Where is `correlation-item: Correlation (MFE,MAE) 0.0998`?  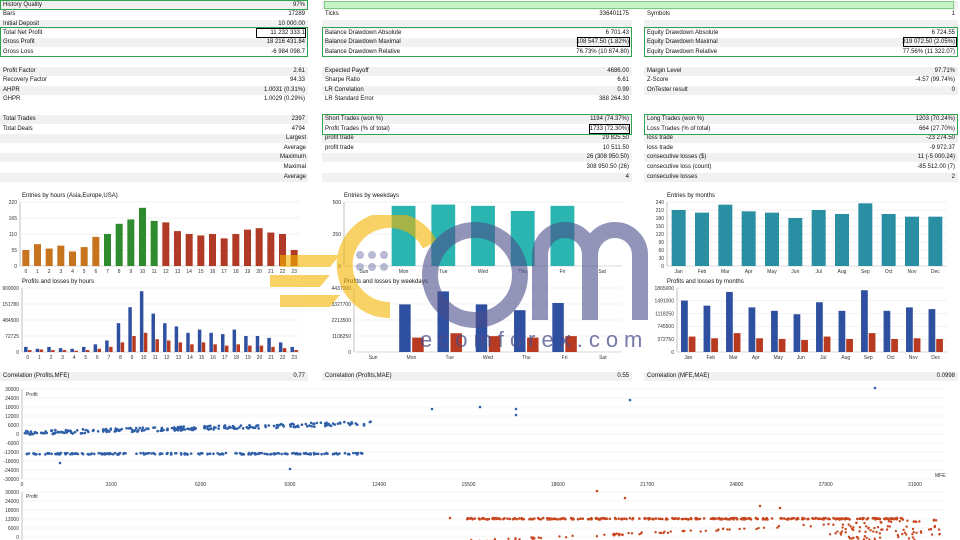 correlation-item: Correlation (MFE,MAE) 0.0998 is located at coordinates (801, 376).